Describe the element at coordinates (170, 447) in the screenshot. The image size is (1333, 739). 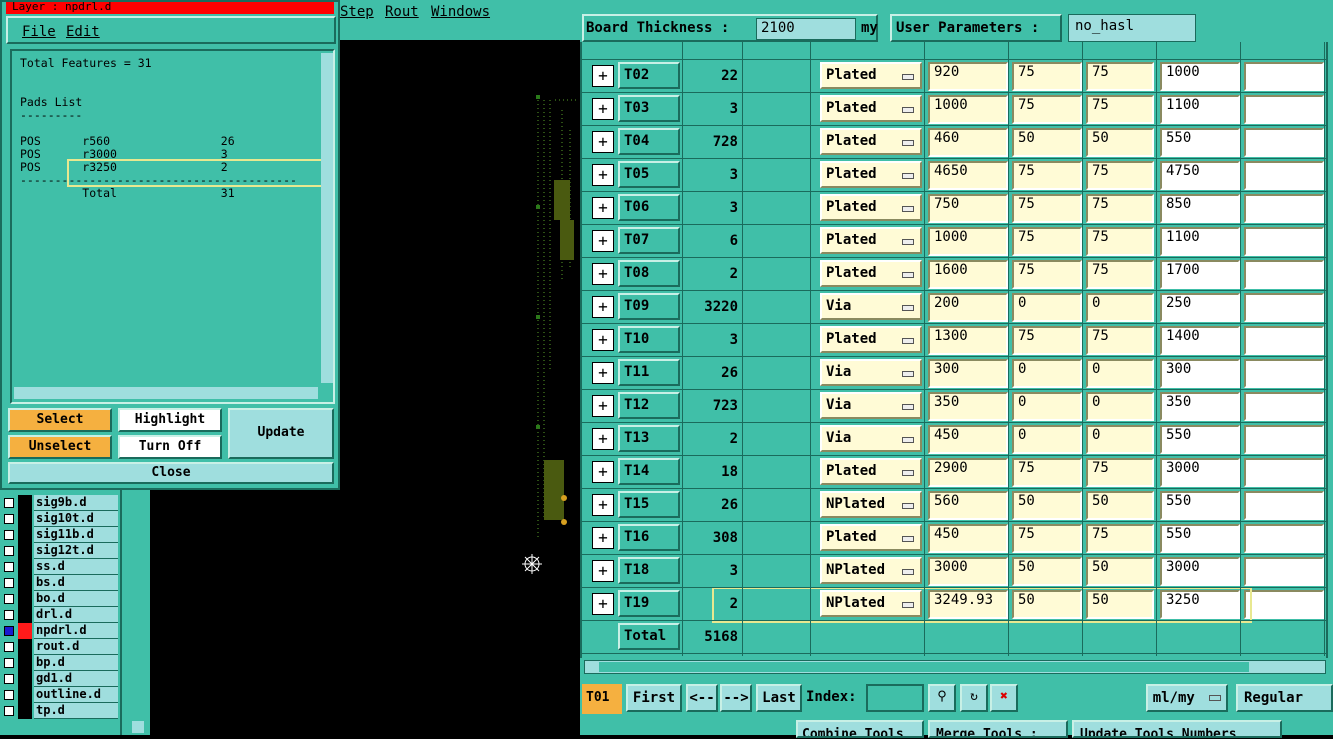
I see `turn-off-button: Turn Off` at that location.